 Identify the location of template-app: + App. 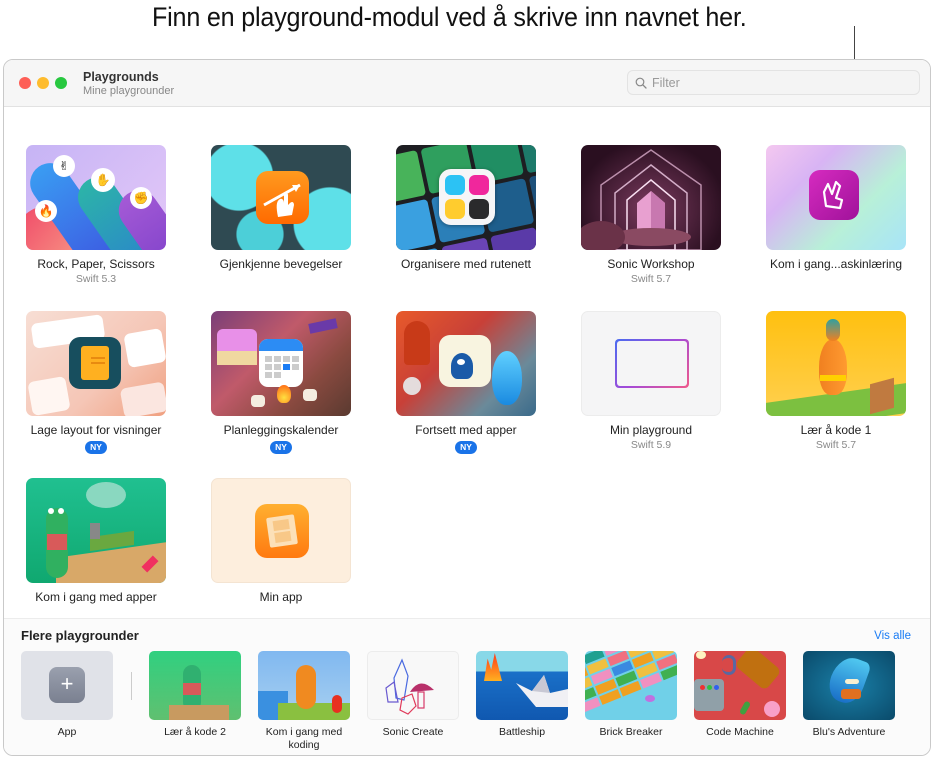
(67, 695).